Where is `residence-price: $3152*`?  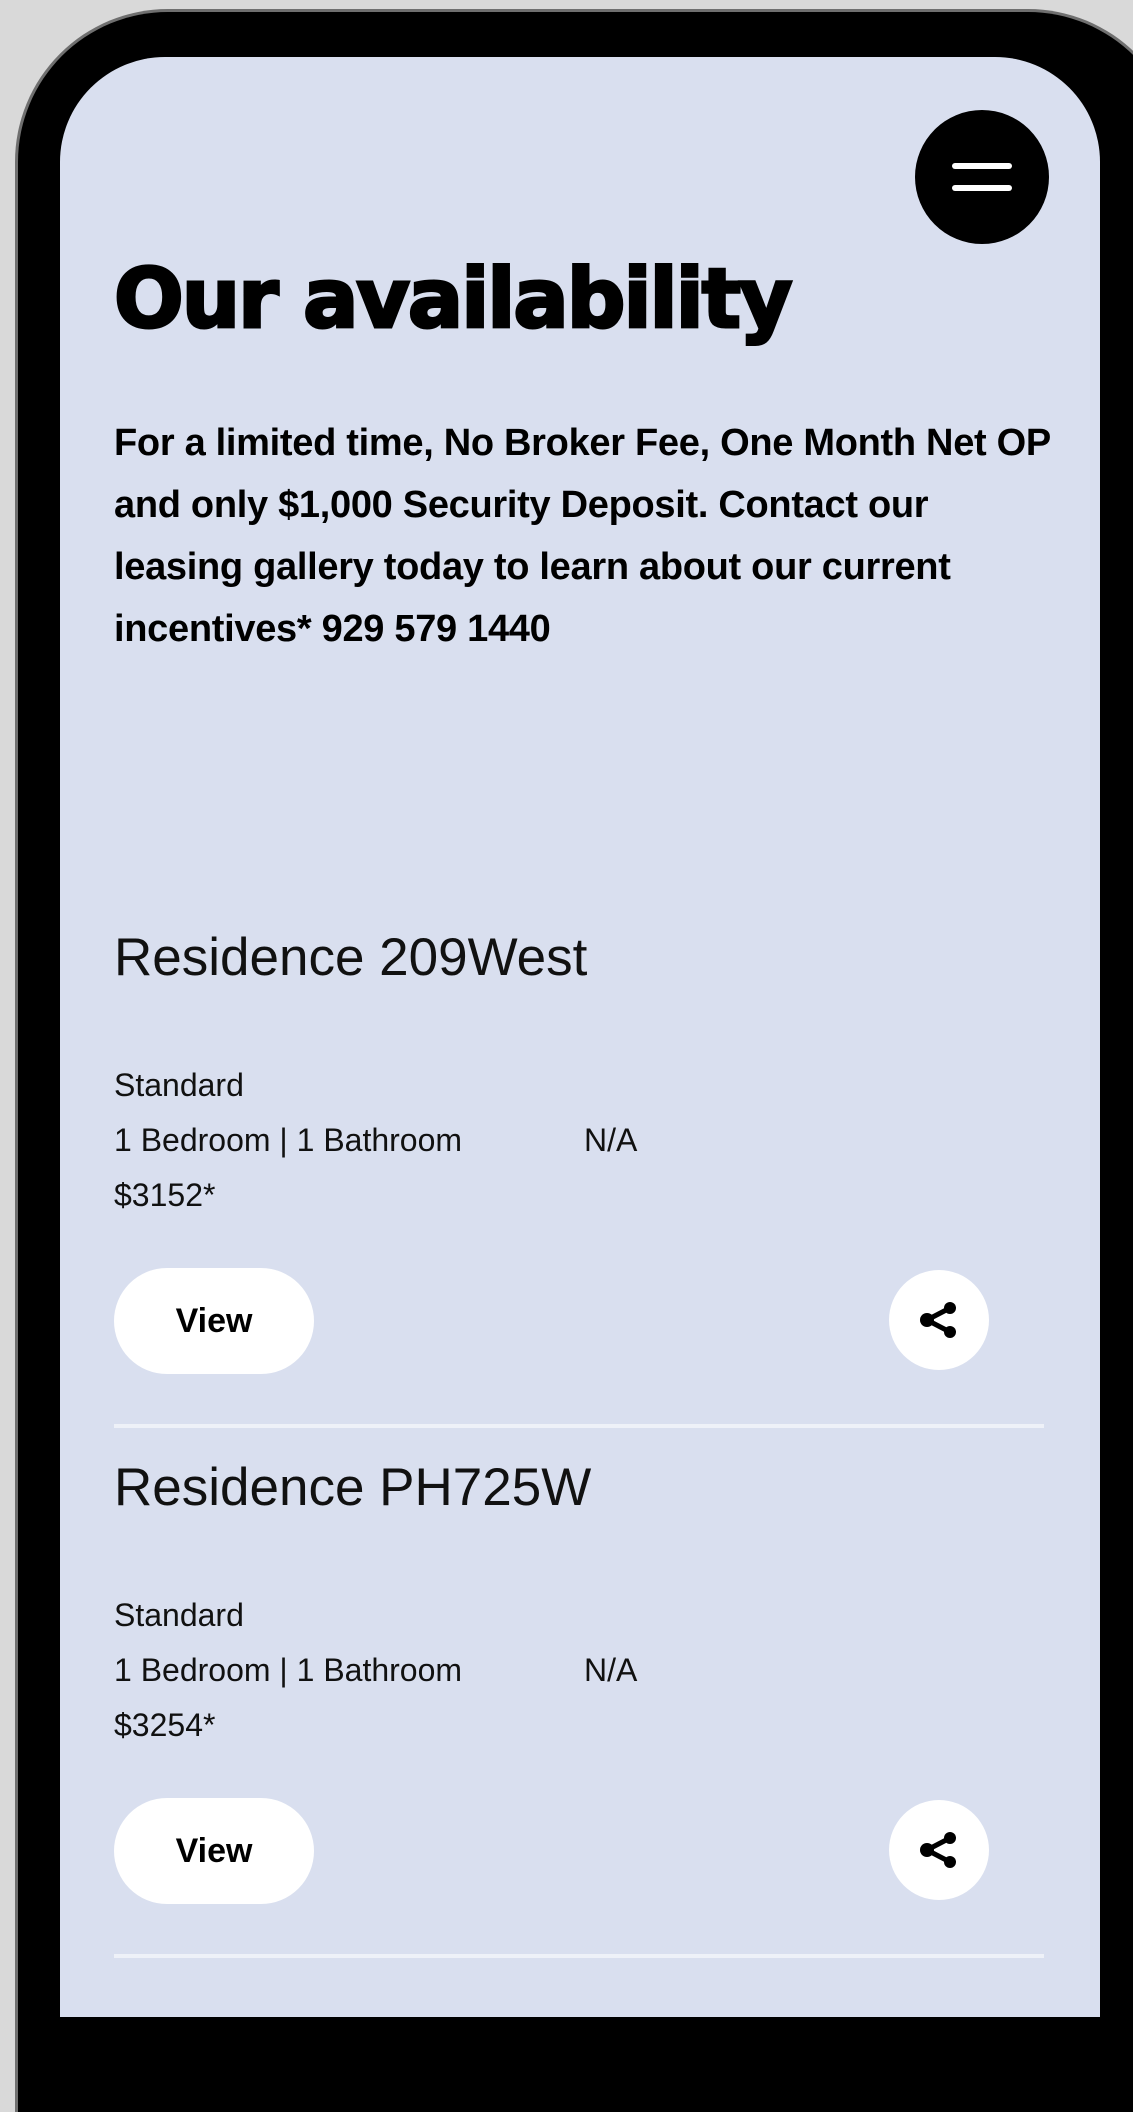
residence-price: $3152* is located at coordinates (165, 1195).